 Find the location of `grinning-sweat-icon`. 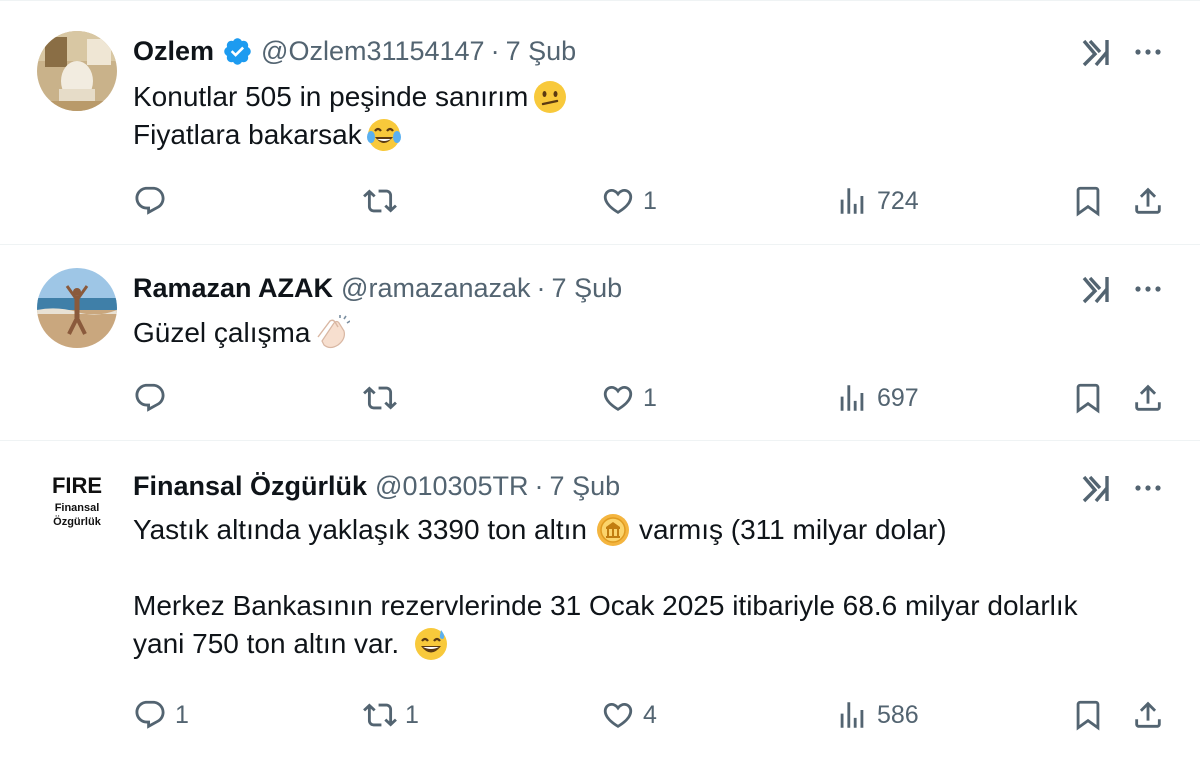

grinning-sweat-icon is located at coordinates (431, 644).